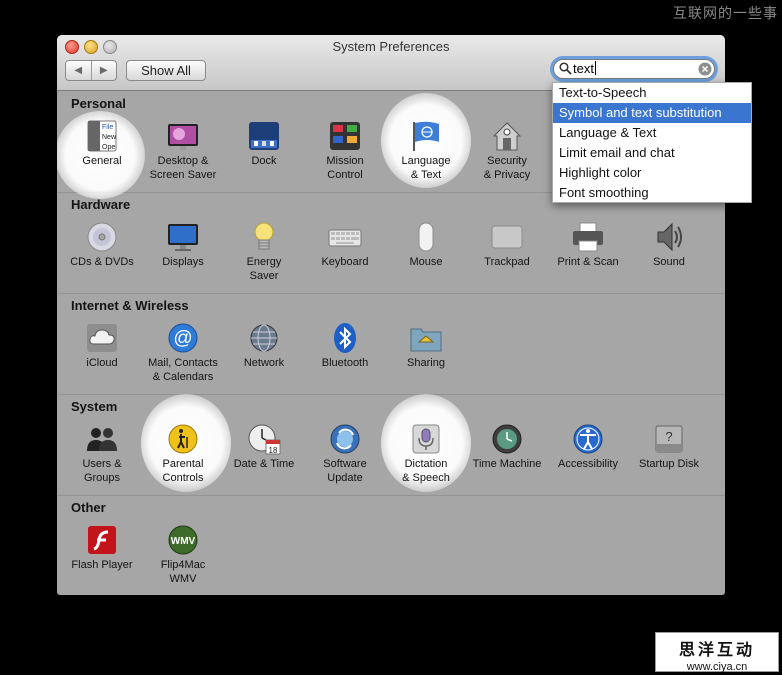 Image resolution: width=782 pixels, height=675 pixels. Describe the element at coordinates (345, 262) in the screenshot. I see `pane-label: Keyboard` at that location.